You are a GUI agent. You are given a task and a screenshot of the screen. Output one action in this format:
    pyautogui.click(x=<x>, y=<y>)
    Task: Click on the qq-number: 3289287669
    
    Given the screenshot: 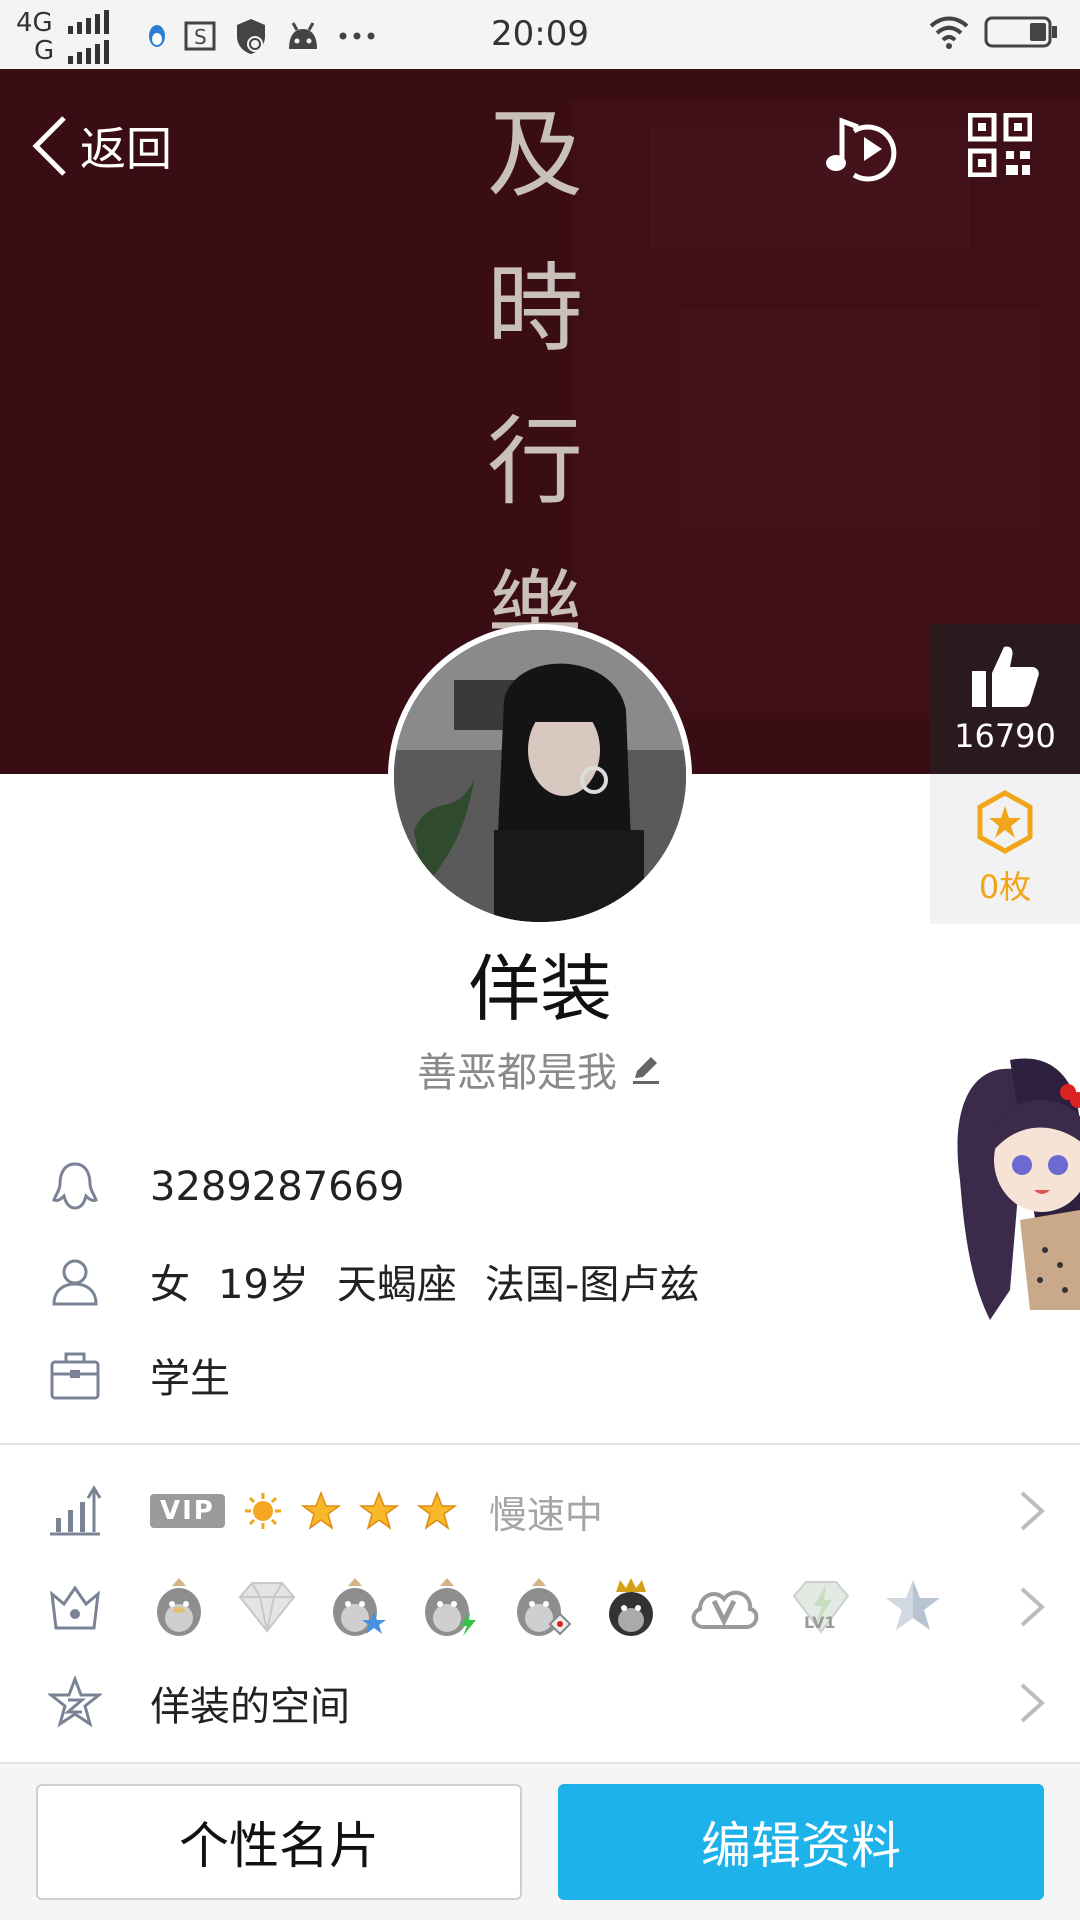 What is the action you would take?
    pyautogui.click(x=277, y=1187)
    